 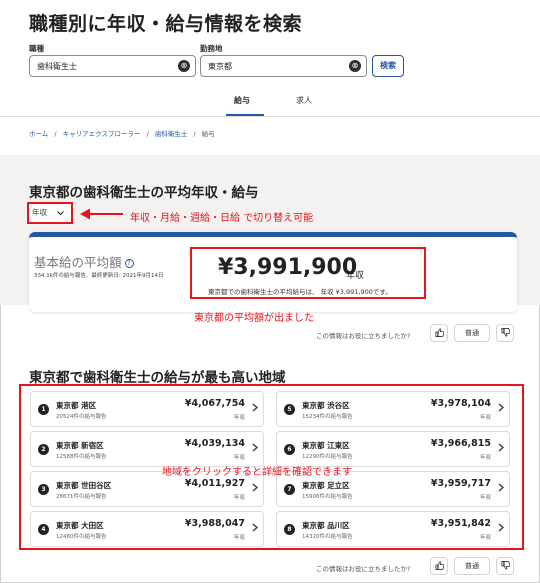 What do you see at coordinates (43, 449) in the screenshot?
I see `rank-badge: 2` at bounding box center [43, 449].